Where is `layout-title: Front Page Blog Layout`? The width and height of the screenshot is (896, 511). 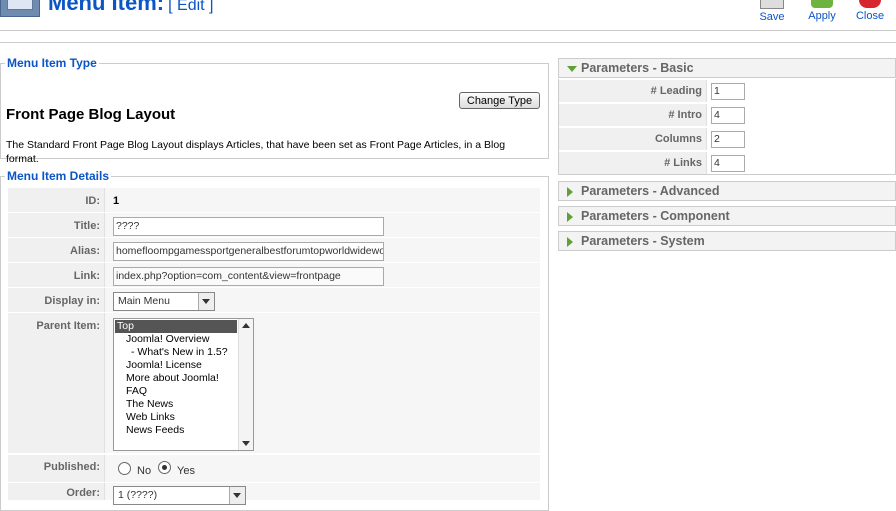
layout-title: Front Page Blog Layout is located at coordinates (91, 114).